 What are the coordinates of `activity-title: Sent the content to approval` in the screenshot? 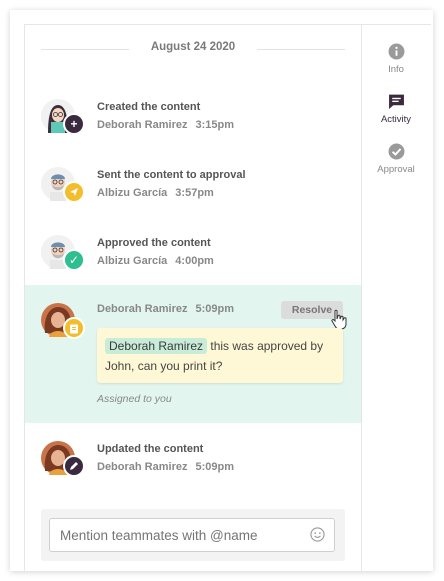 It's located at (171, 175).